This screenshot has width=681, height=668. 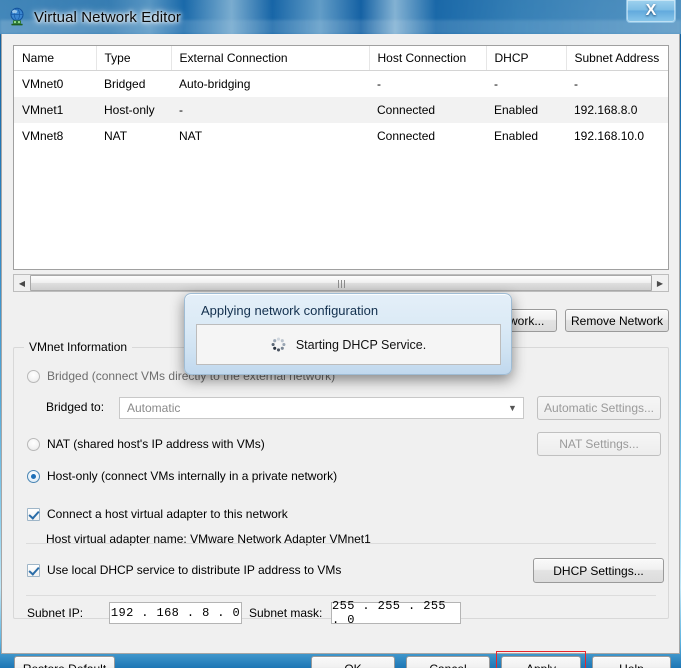 I want to click on scroll-right-arrow-icon: ▶, so click(x=660, y=283).